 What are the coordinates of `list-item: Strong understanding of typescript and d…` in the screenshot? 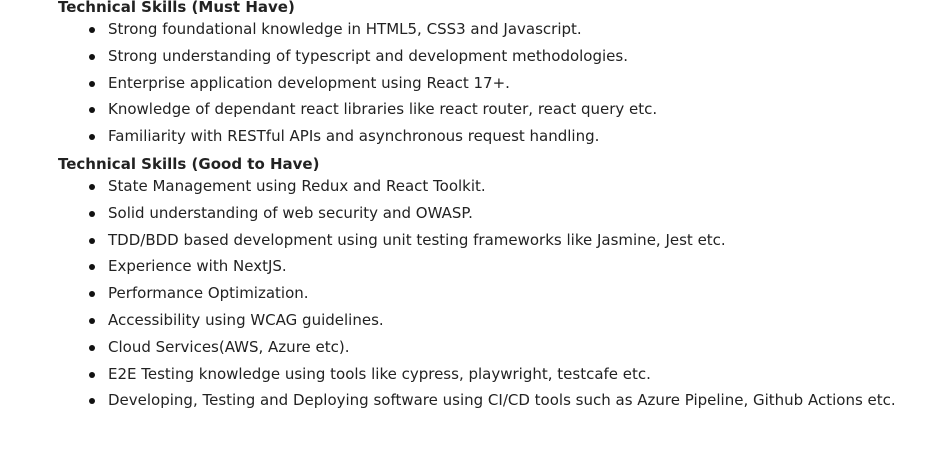 It's located at (518, 56).